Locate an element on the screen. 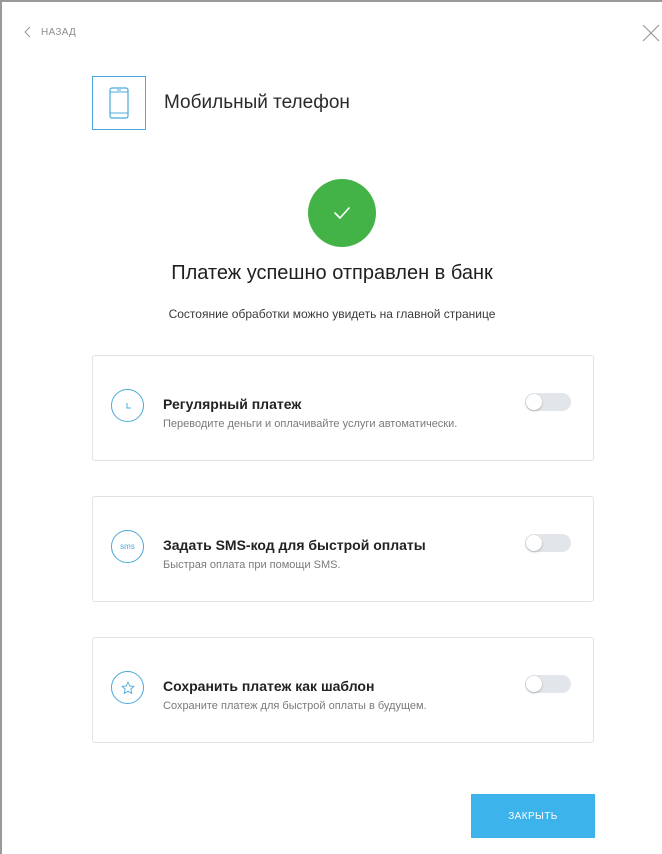  save-template-toggle is located at coordinates (548, 684).